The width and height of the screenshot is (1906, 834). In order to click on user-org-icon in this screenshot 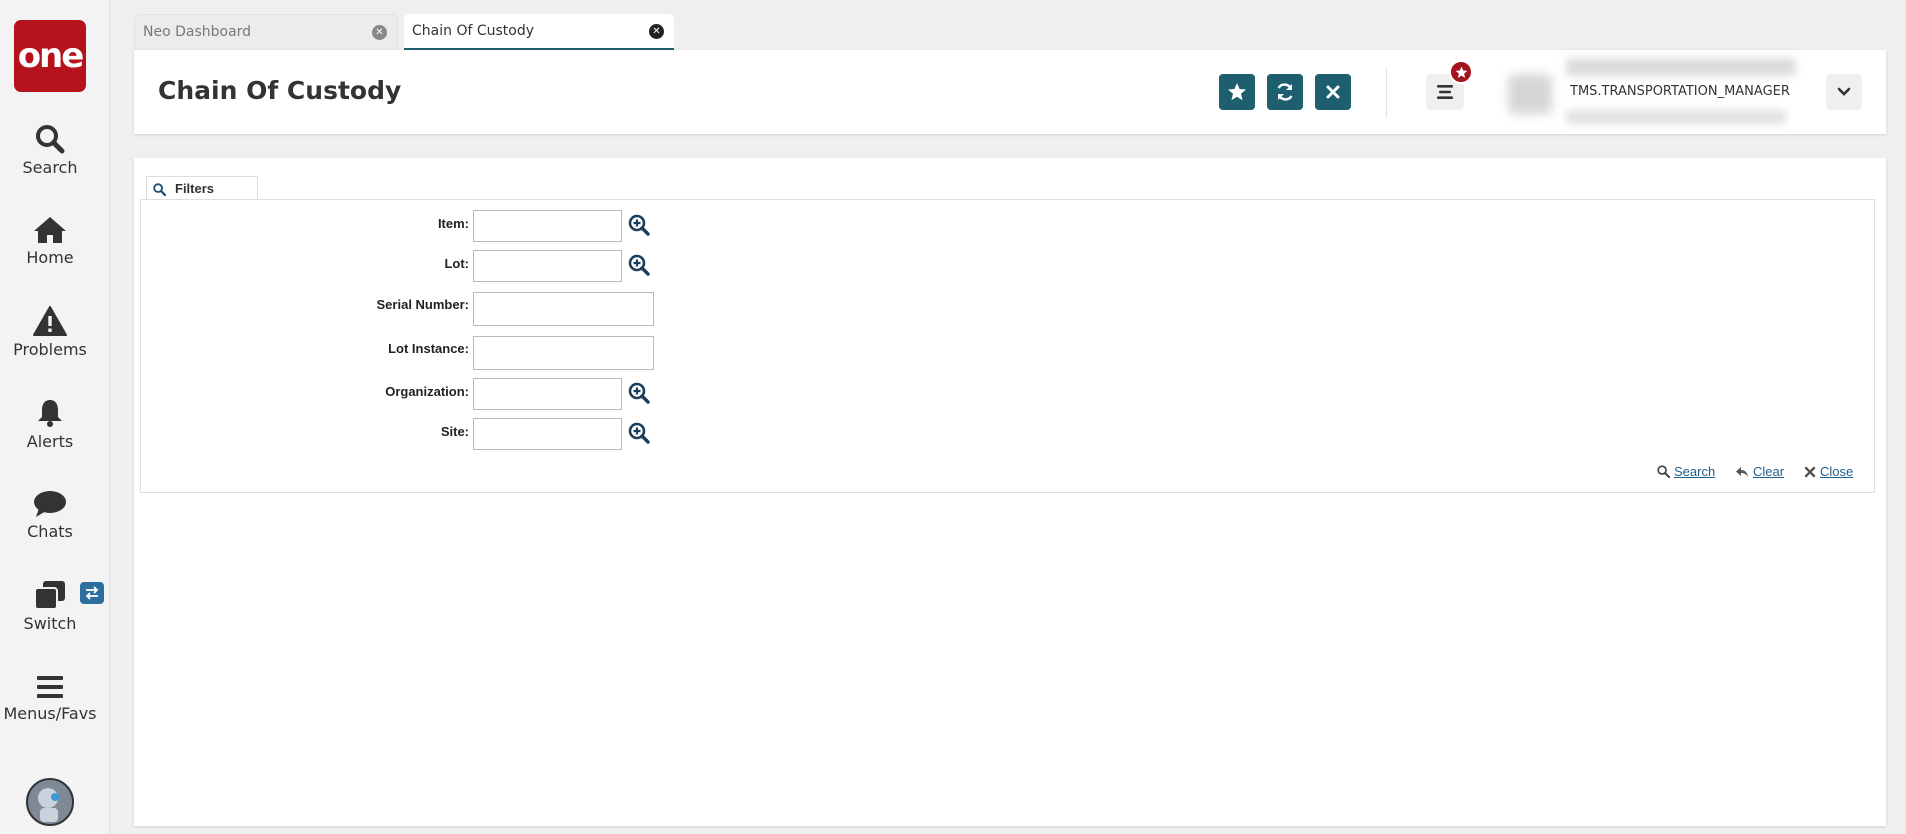, I will do `click(1530, 94)`.